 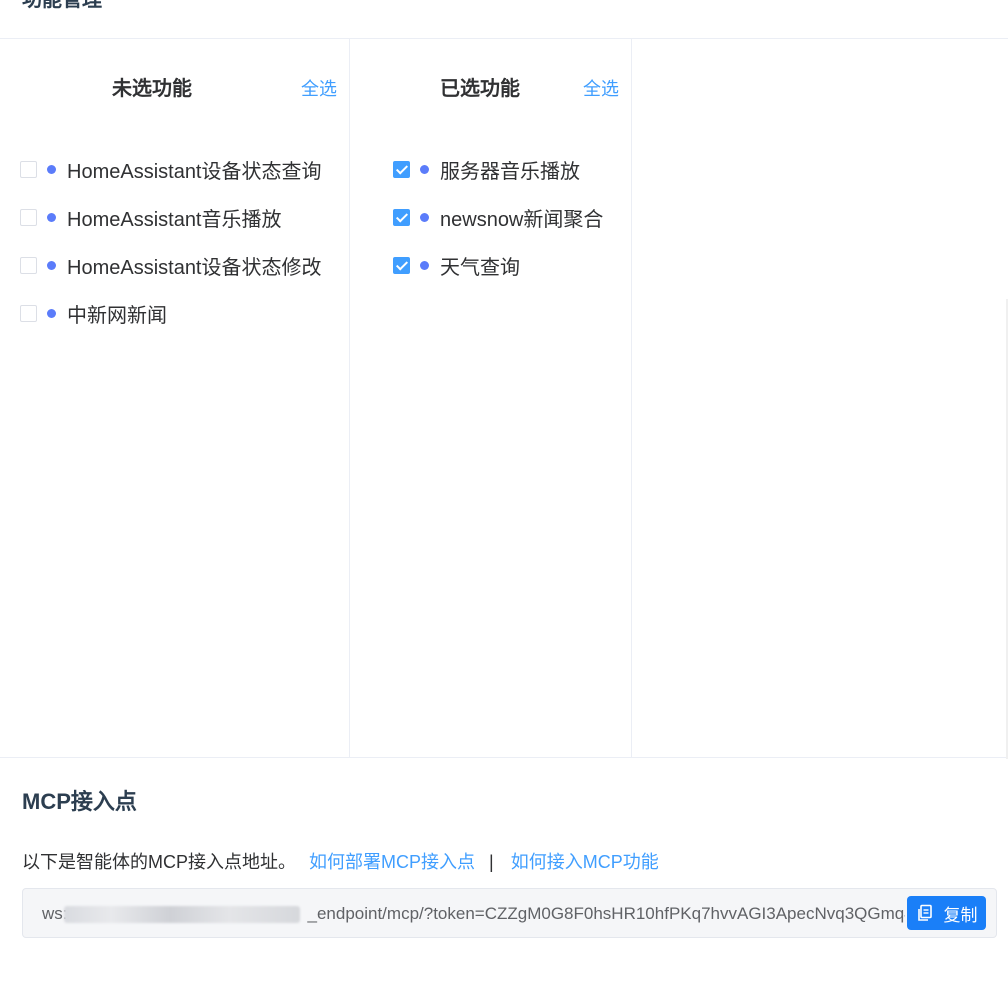 I want to click on selected-function-list: 服务器音乐播放 newsnow新闻聚合 天气查询, so click(x=498, y=217).